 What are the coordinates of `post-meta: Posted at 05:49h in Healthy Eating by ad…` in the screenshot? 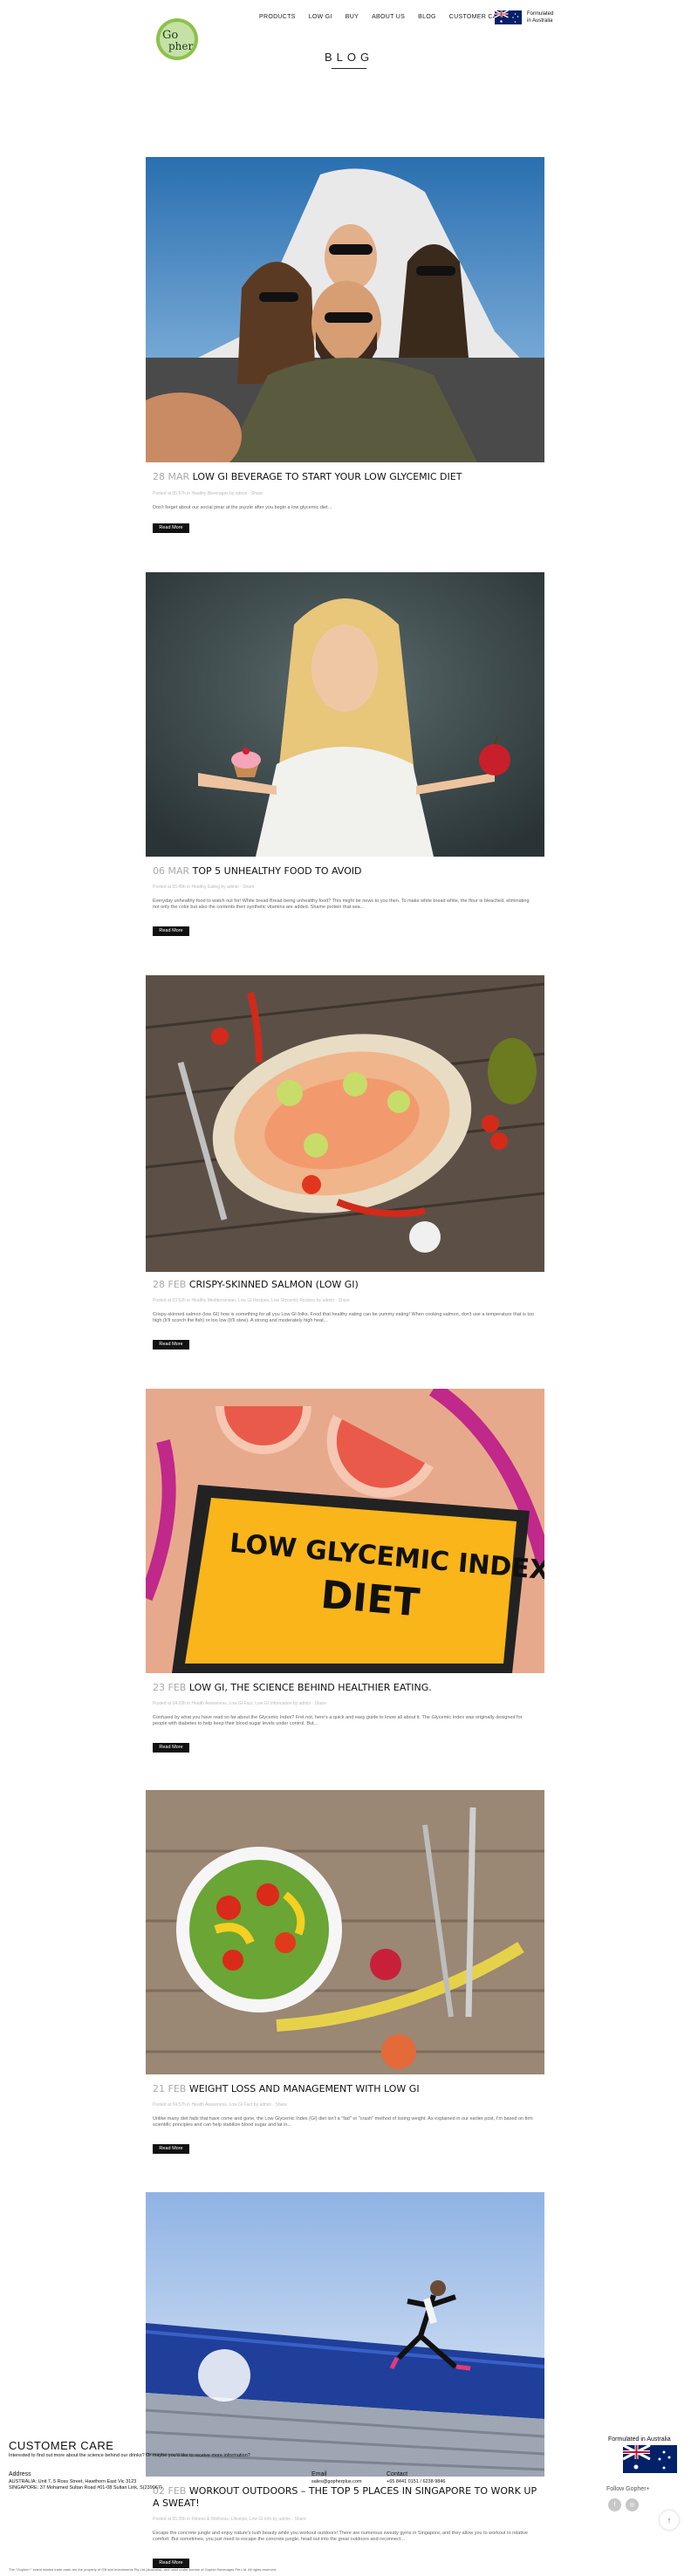 It's located at (204, 887).